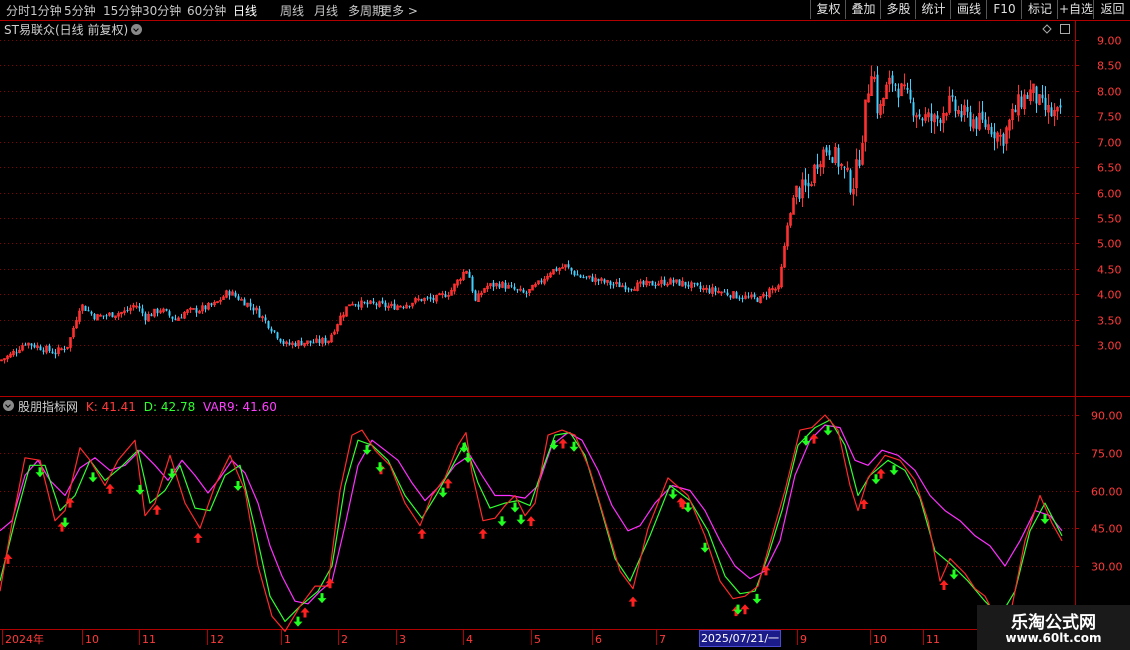 Image resolution: width=1130 pixels, height=650 pixels. I want to click on x-tick-label: 2, so click(344, 639).